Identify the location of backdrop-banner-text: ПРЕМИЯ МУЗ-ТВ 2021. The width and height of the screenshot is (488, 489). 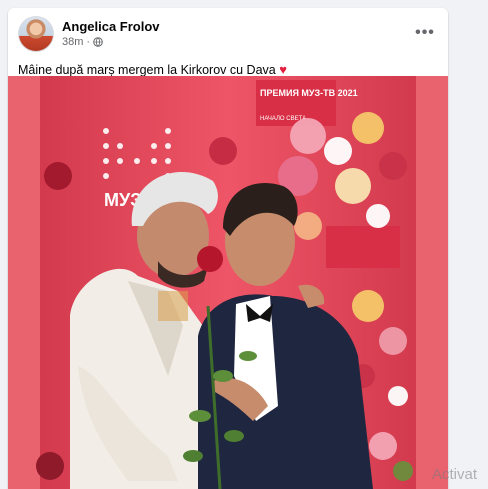
(309, 93).